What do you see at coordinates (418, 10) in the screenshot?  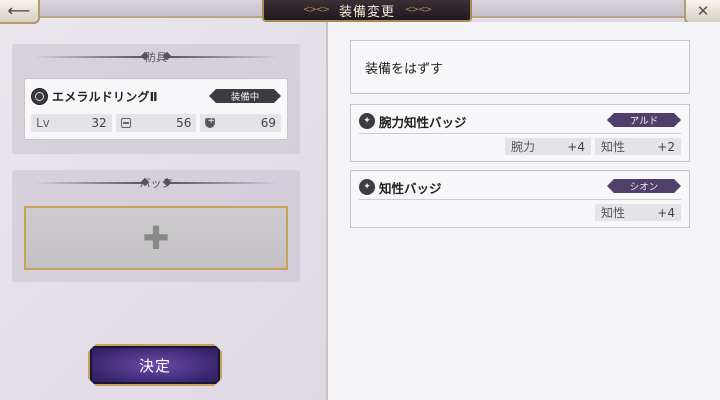 I see `title-ornament-right: <><>` at bounding box center [418, 10].